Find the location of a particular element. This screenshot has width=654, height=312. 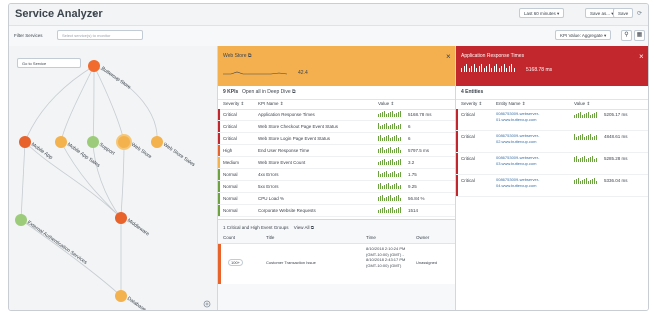

app-response-header: Application Response Times 5168.78 ms × is located at coordinates (552, 66).